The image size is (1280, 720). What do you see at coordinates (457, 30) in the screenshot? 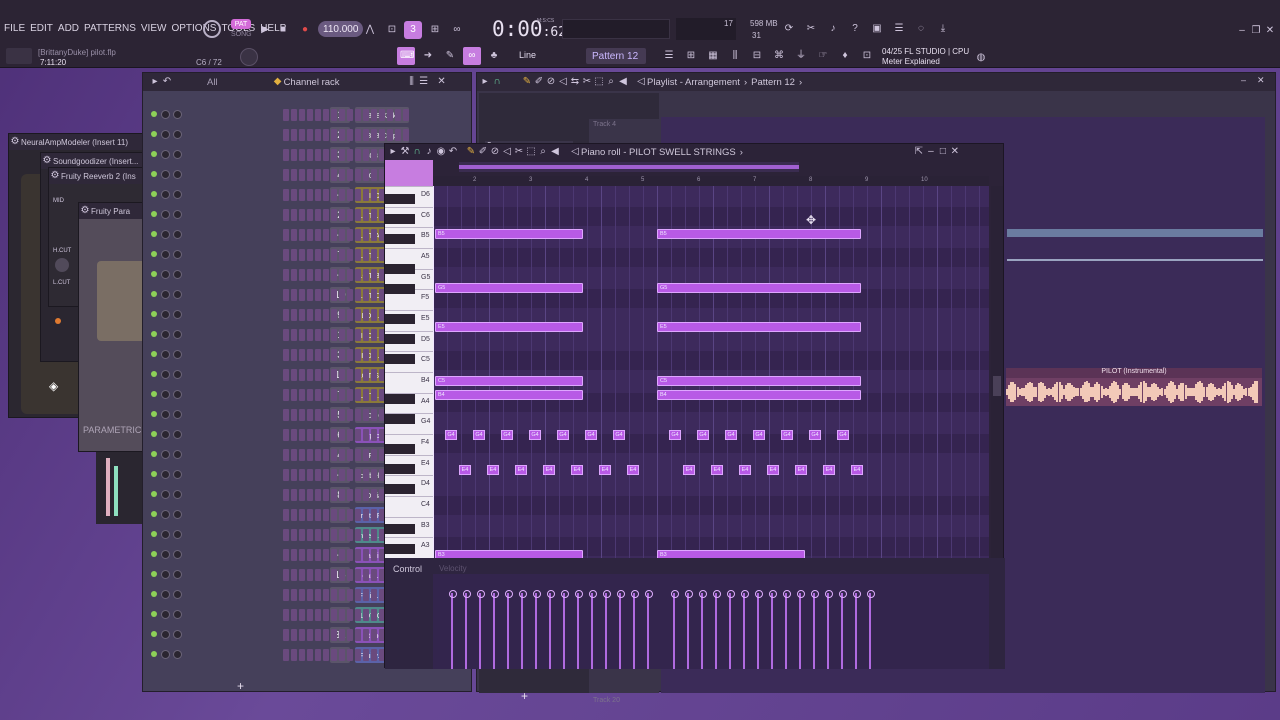
I see `loop-record-button: ∞` at bounding box center [457, 30].